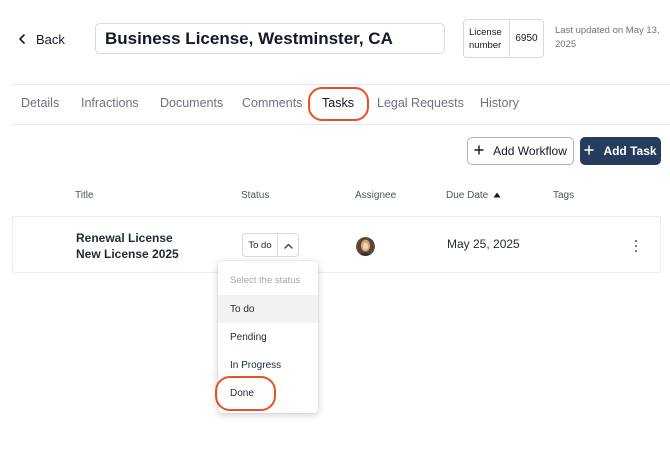 The width and height of the screenshot is (670, 476). I want to click on status-toggle, so click(288, 245).